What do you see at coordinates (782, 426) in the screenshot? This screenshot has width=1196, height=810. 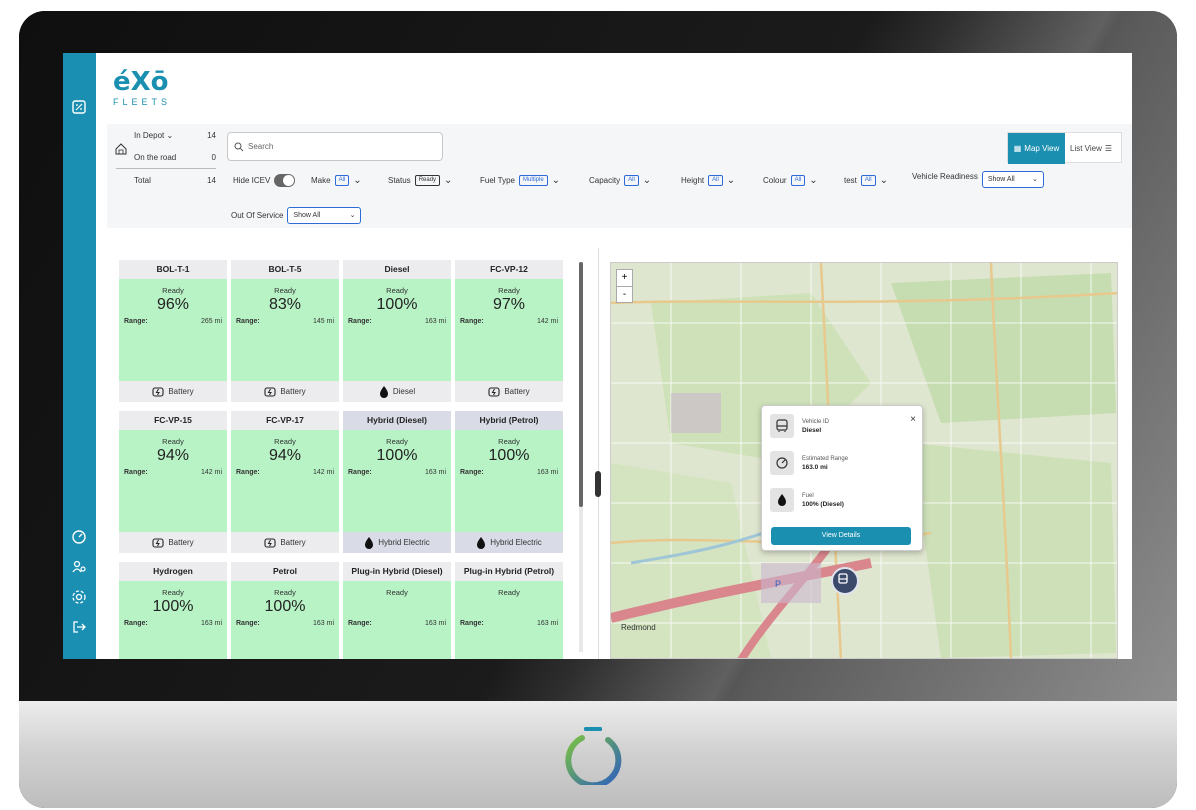 I see `bus-icon` at bounding box center [782, 426].